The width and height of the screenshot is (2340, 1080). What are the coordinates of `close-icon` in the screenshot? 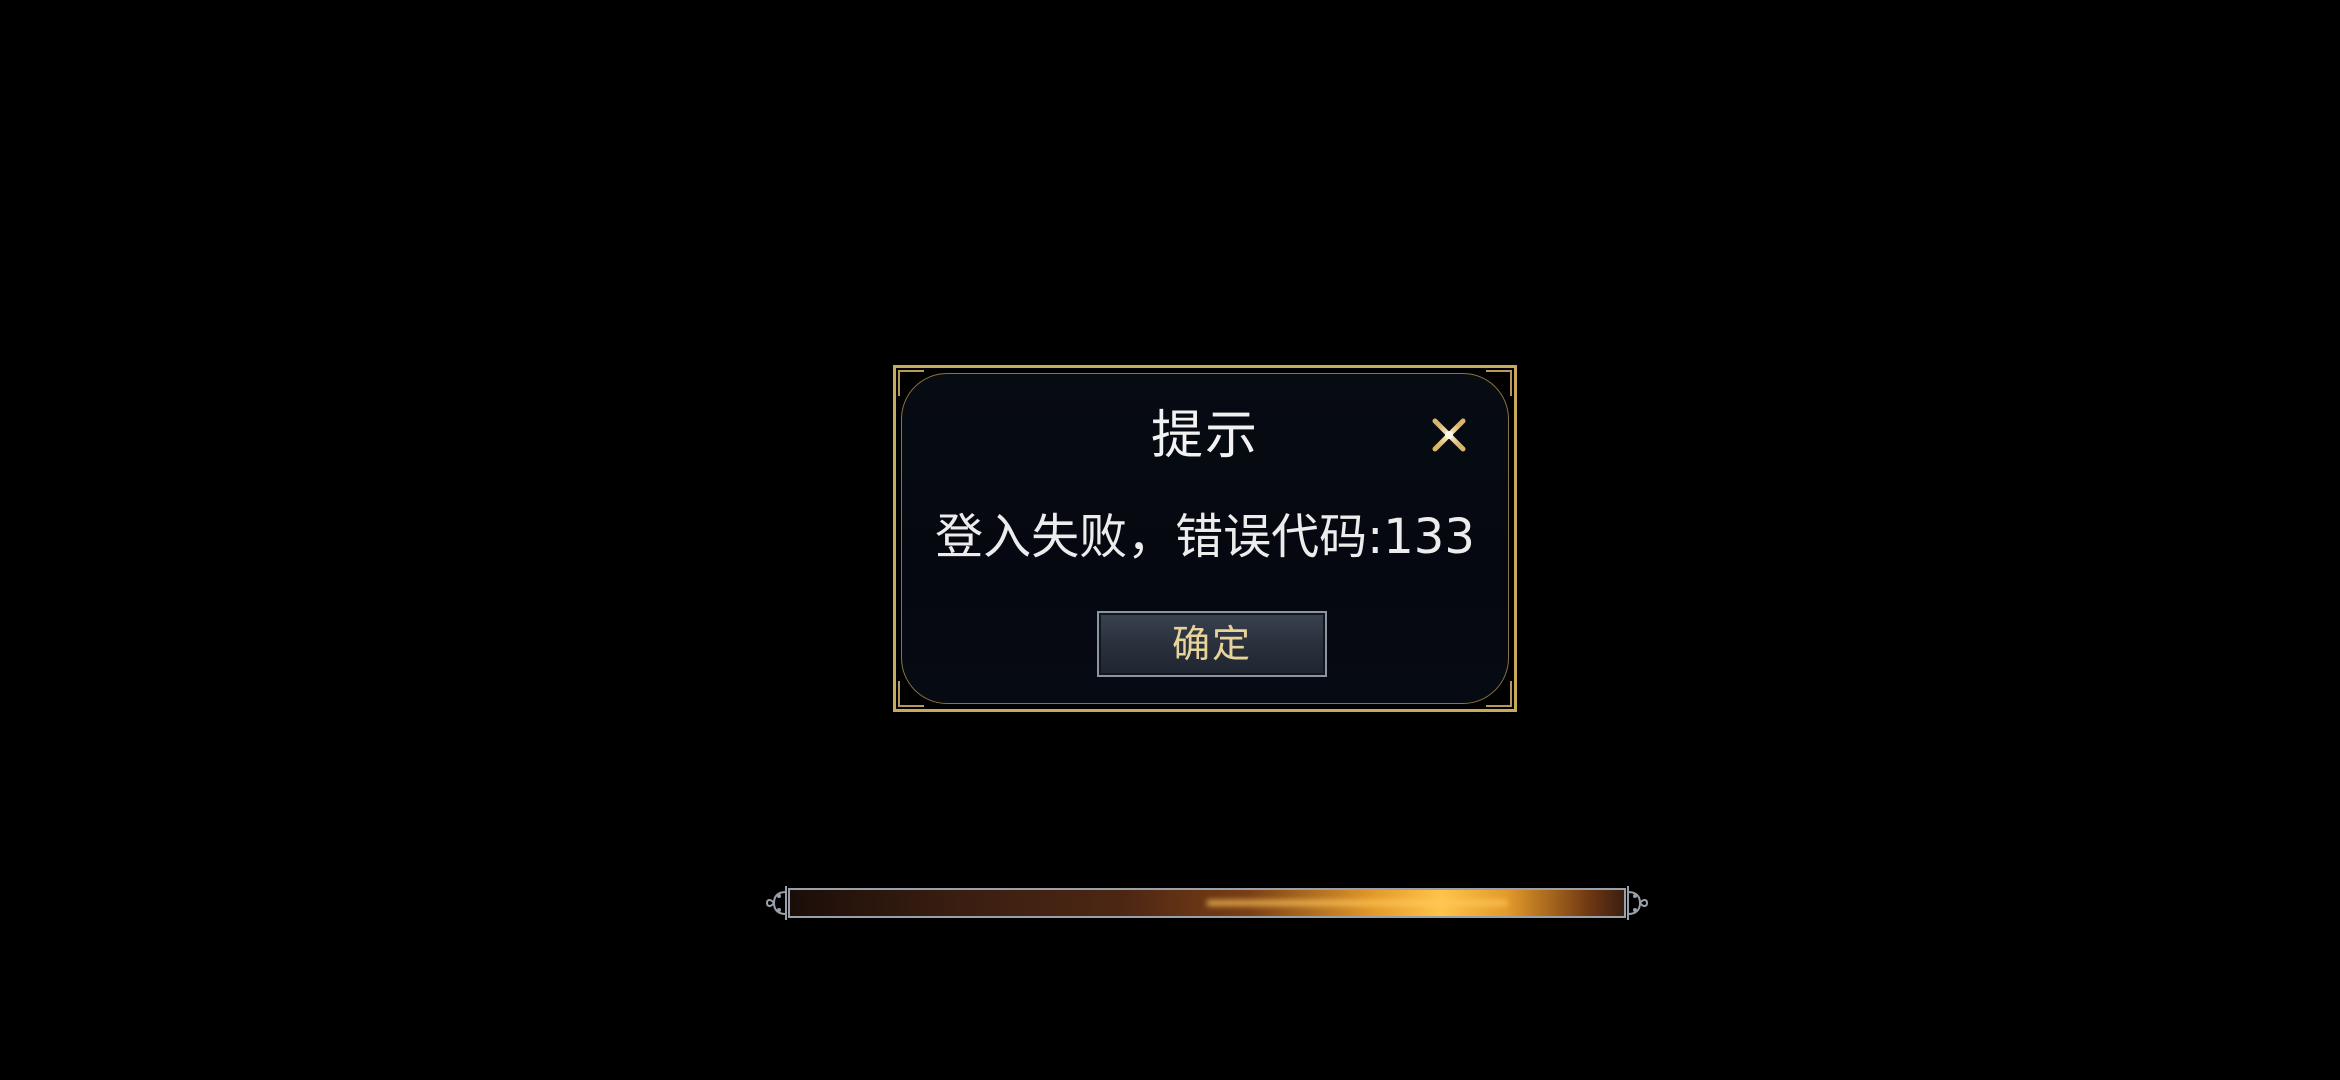 It's located at (1449, 435).